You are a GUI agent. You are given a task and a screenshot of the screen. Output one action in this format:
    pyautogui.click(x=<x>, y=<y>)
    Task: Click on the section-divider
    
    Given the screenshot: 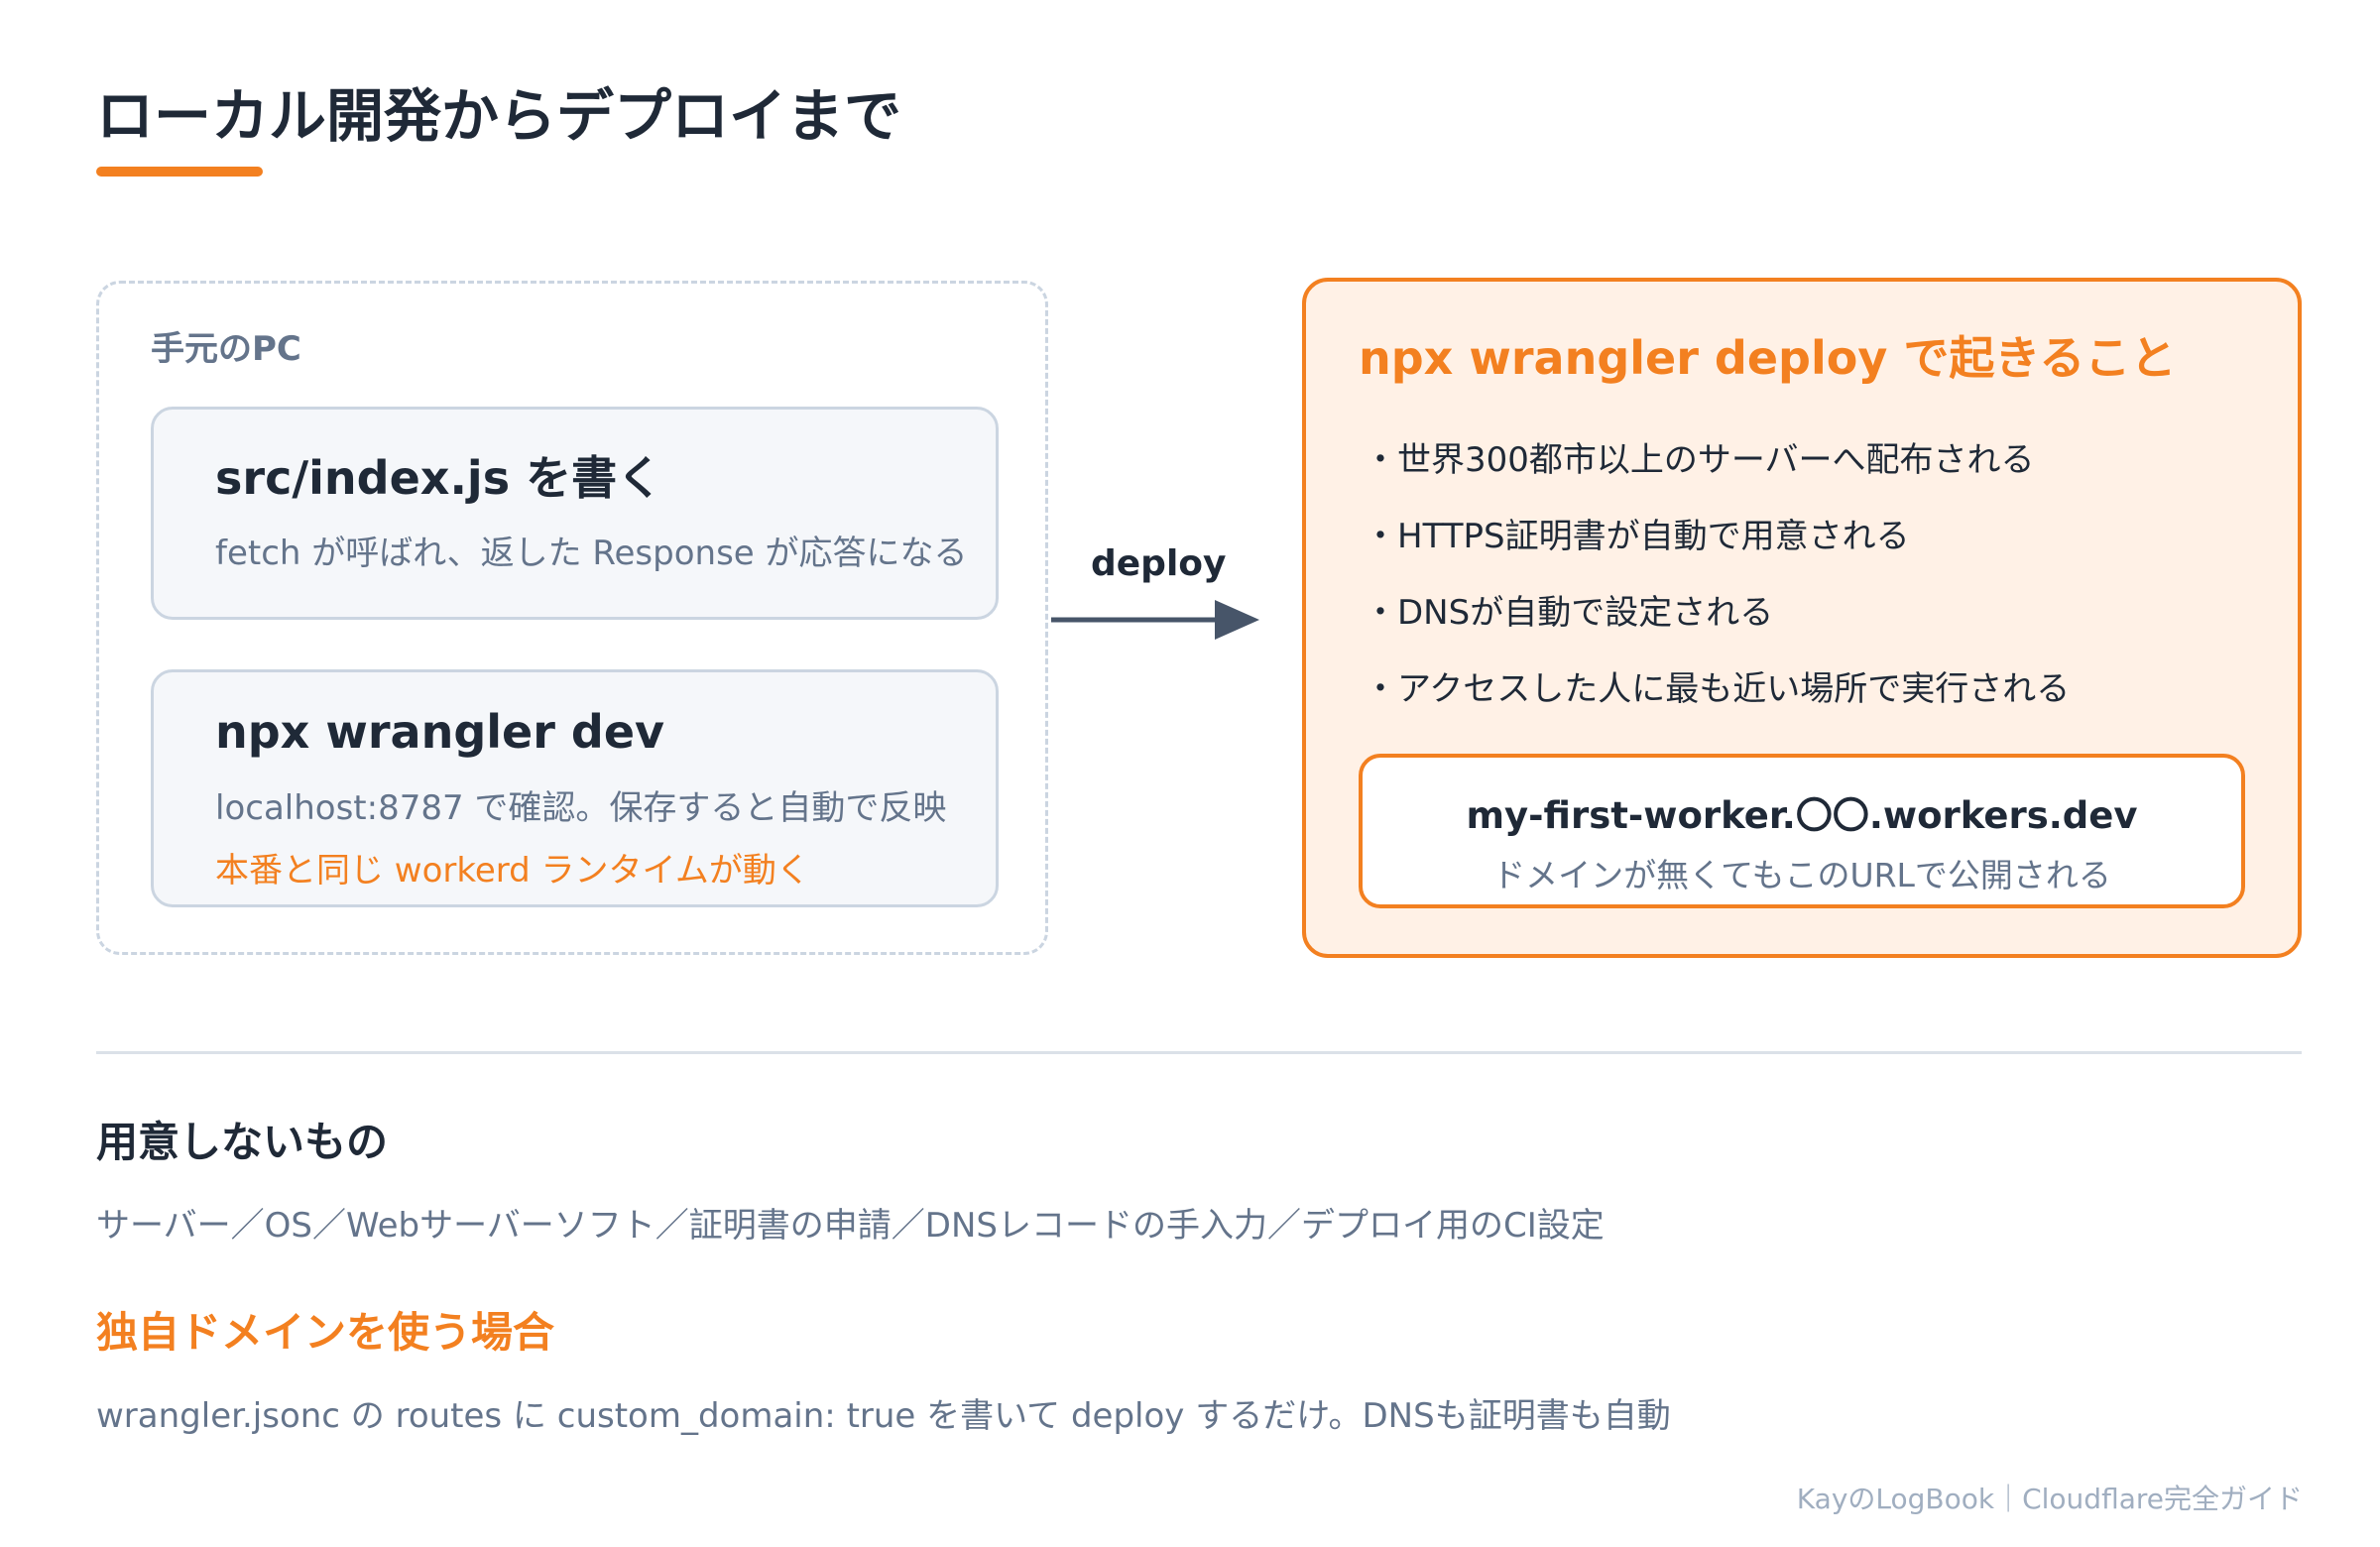 What is the action you would take?
    pyautogui.click(x=1199, y=1052)
    